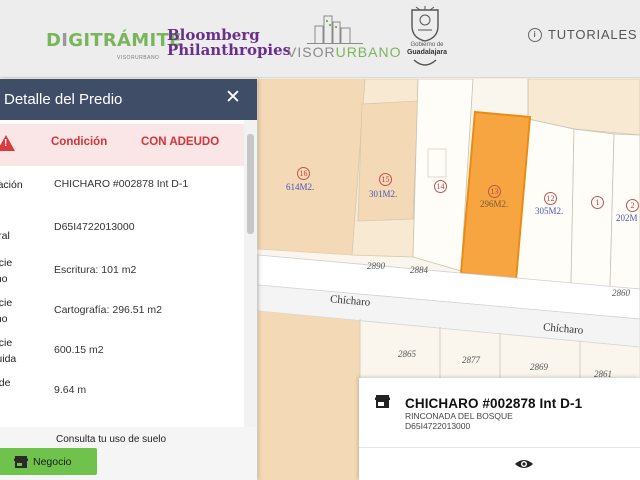 The height and width of the screenshot is (480, 640). Describe the element at coordinates (385, 179) in the screenshot. I see `lot-number: 15` at that location.